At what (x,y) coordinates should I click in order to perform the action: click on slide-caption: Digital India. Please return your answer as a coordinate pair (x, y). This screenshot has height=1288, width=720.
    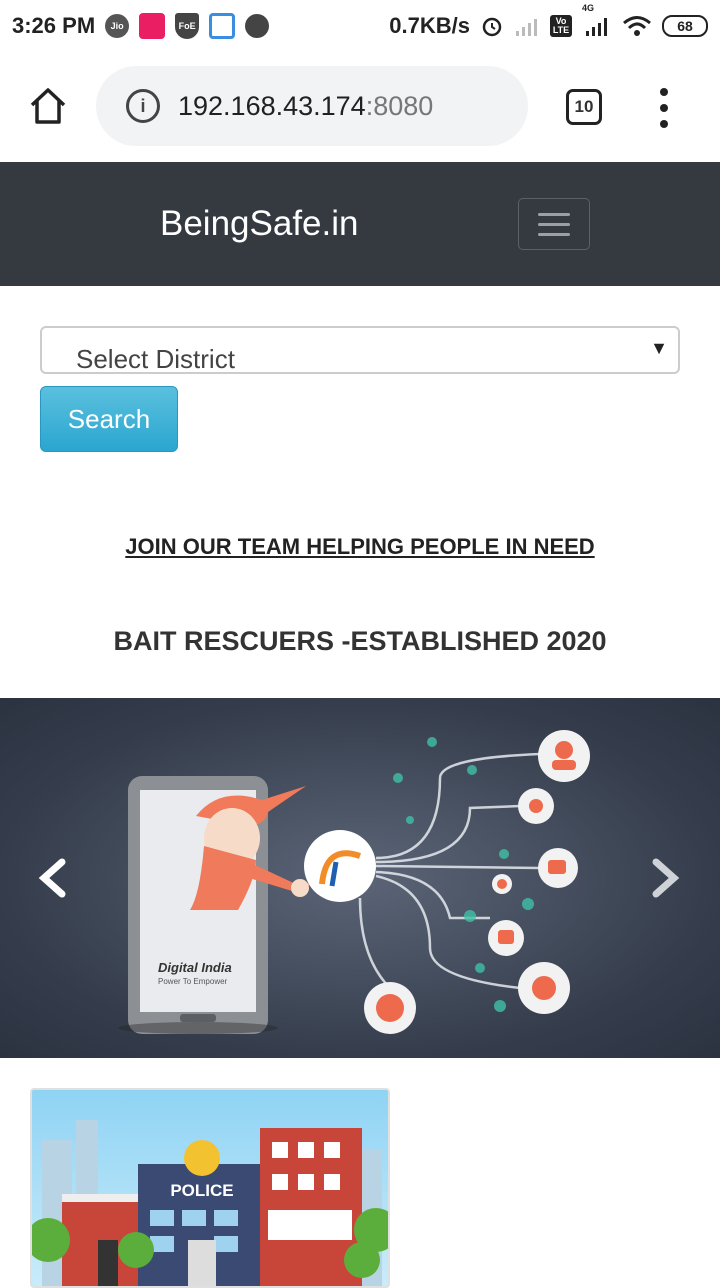
    Looking at the image, I should click on (195, 967).